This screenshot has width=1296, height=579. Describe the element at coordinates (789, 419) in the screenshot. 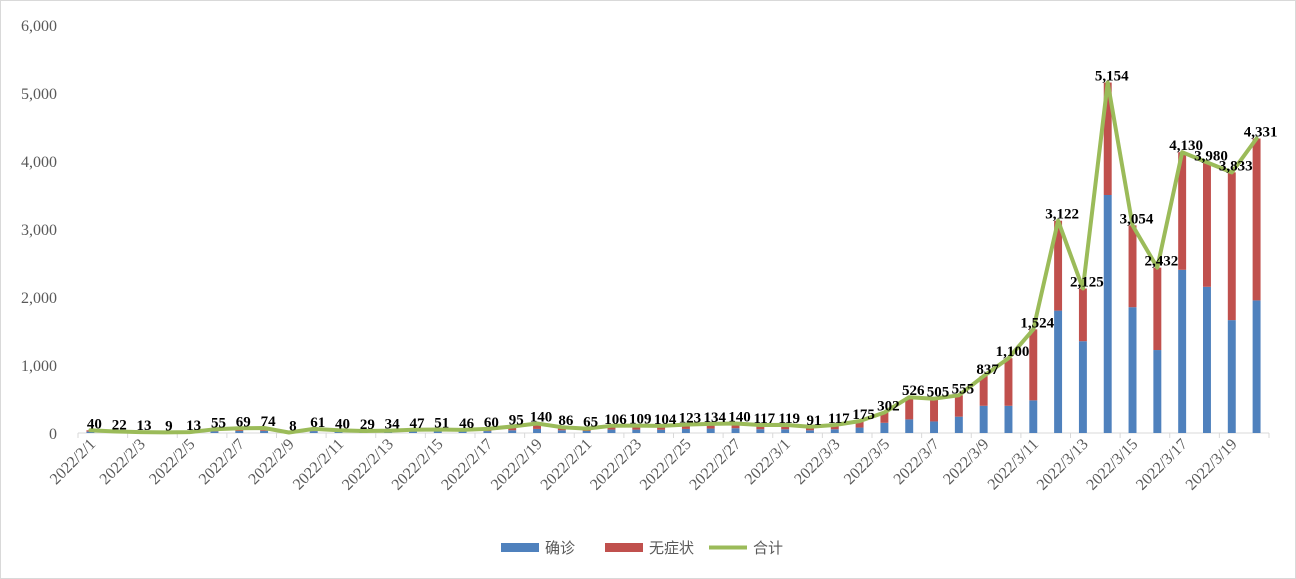

I see `data-label: 119` at that location.